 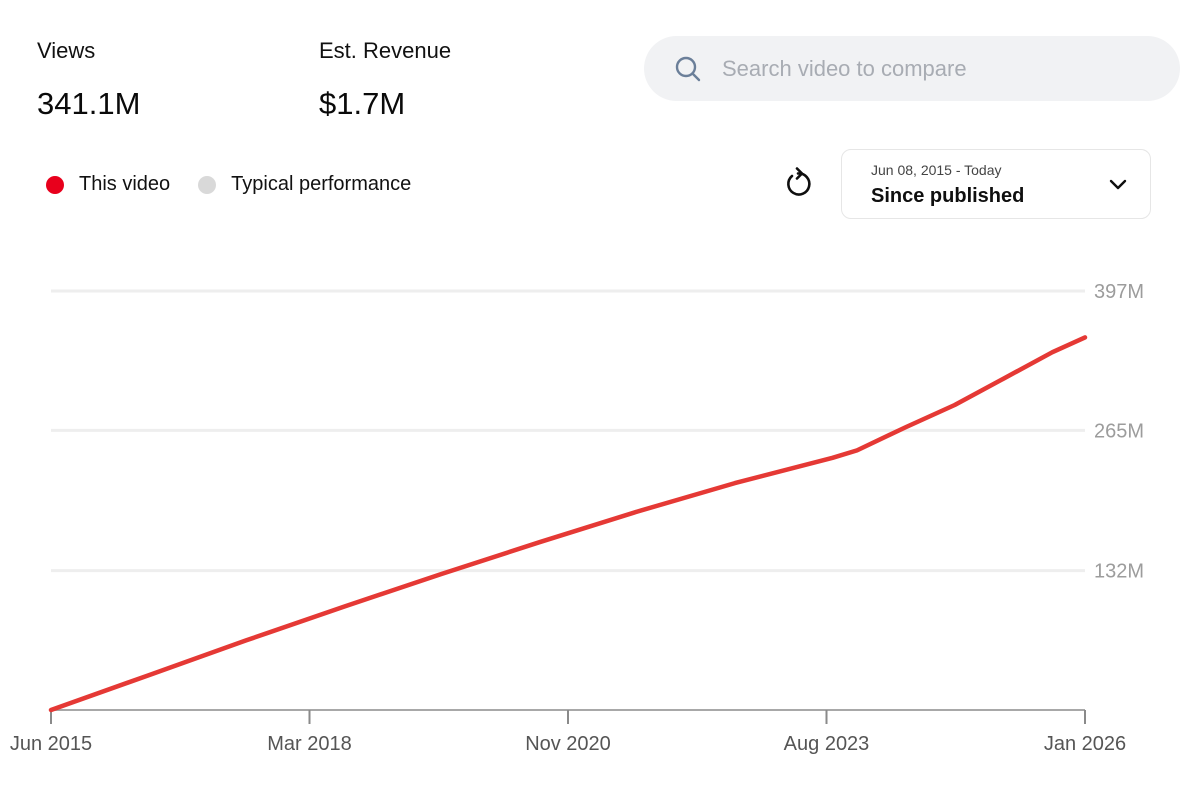 What do you see at coordinates (51, 744) in the screenshot?
I see `x-tick-label: Jun 2015` at bounding box center [51, 744].